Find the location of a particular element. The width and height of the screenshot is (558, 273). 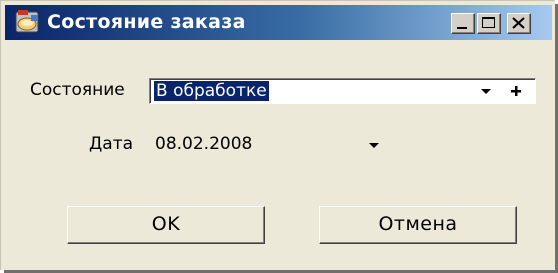

cancel-button-label: Отмена is located at coordinates (418, 224).